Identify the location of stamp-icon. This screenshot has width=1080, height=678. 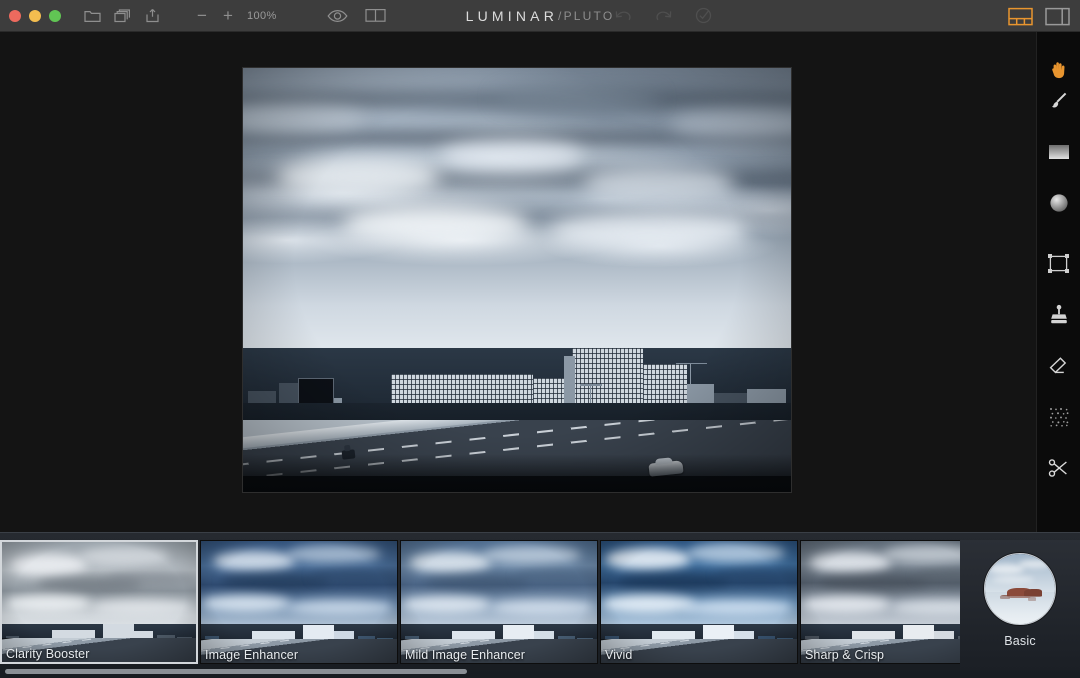
(1059, 314).